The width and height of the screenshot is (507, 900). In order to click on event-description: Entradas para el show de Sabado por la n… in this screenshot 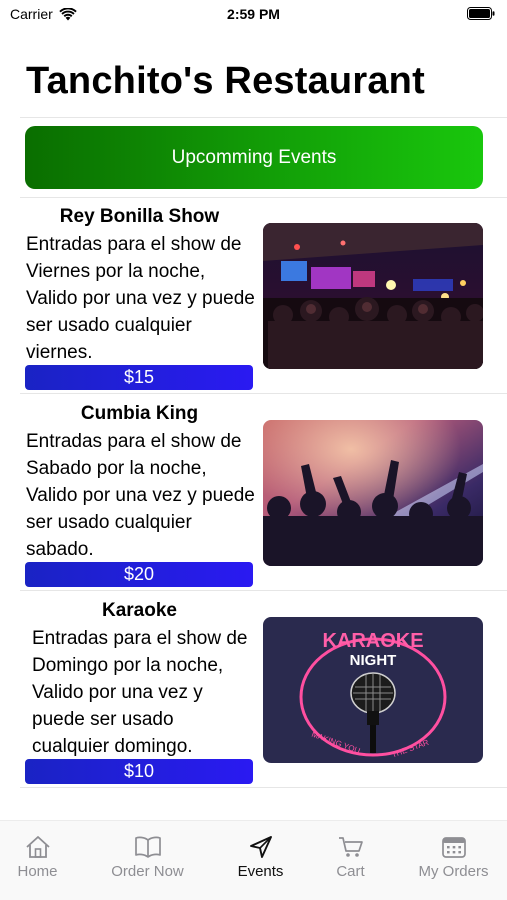, I will do `click(140, 495)`.